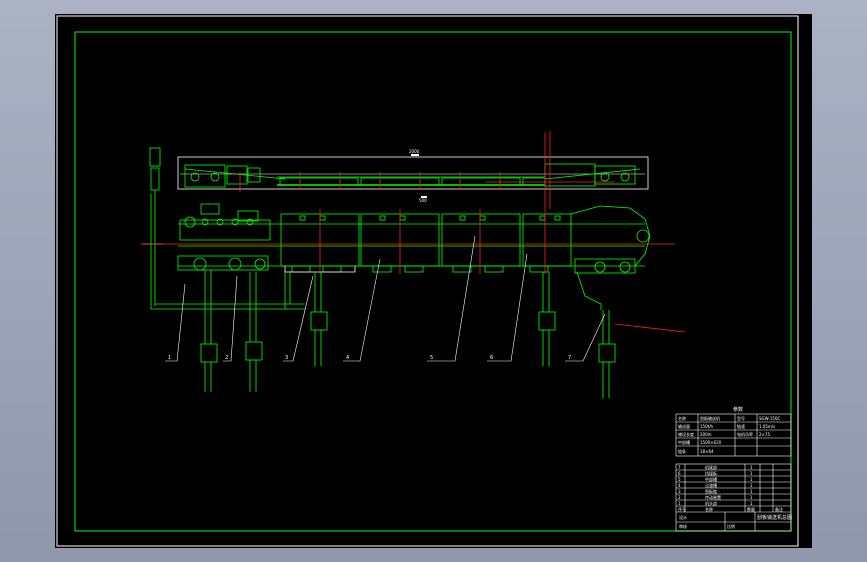  I want to click on drawing-name: 刮板输送机总图, so click(774, 517).